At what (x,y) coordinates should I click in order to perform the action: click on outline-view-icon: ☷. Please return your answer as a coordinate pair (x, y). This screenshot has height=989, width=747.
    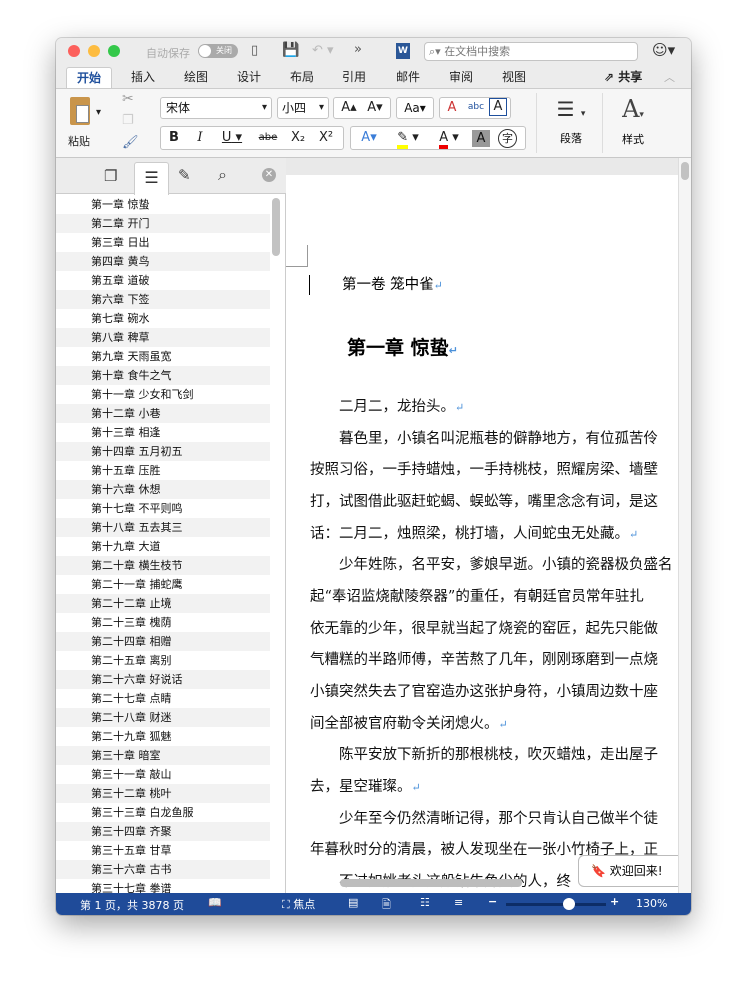
    Looking at the image, I should click on (425, 902).